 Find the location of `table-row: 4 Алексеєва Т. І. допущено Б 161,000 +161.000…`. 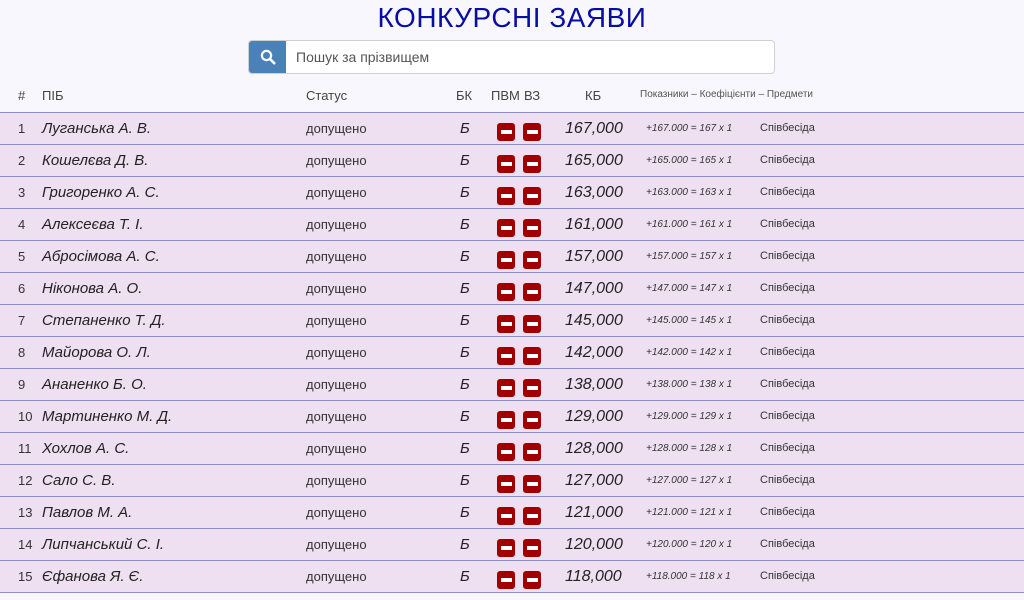

table-row: 4 Алексеєва Т. І. допущено Б 161,000 +161.000… is located at coordinates (512, 225).